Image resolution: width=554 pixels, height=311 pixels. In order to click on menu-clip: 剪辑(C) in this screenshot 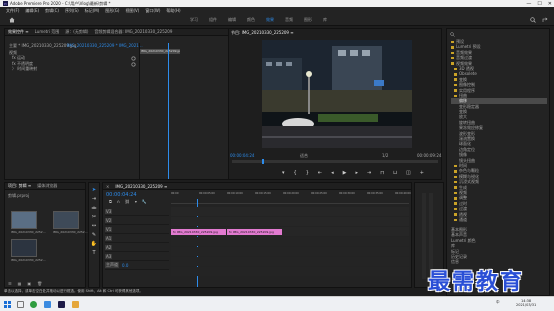, I will do `click(52, 11)`.